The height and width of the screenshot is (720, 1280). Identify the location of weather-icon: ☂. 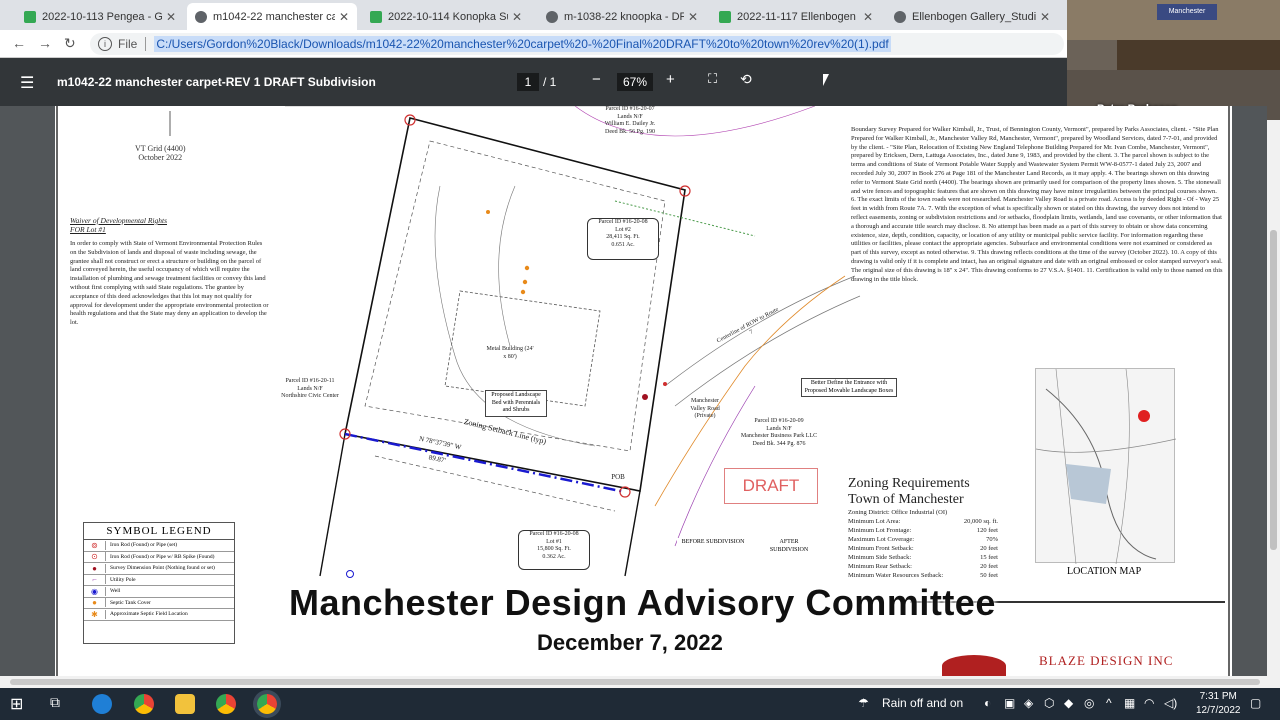
(863, 703).